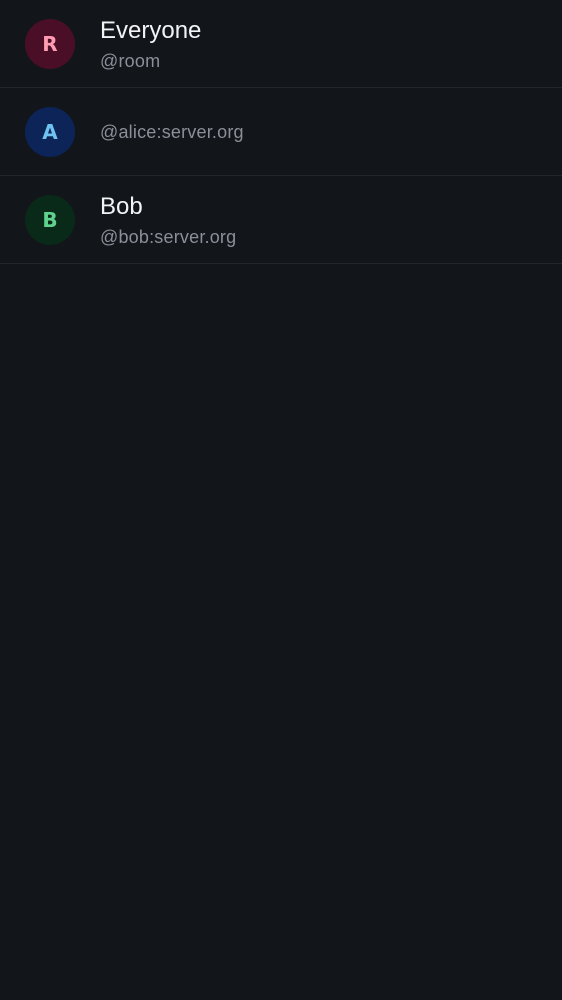 This screenshot has width=562, height=1000. What do you see at coordinates (121, 206) in the screenshot?
I see `display-name: Bob` at bounding box center [121, 206].